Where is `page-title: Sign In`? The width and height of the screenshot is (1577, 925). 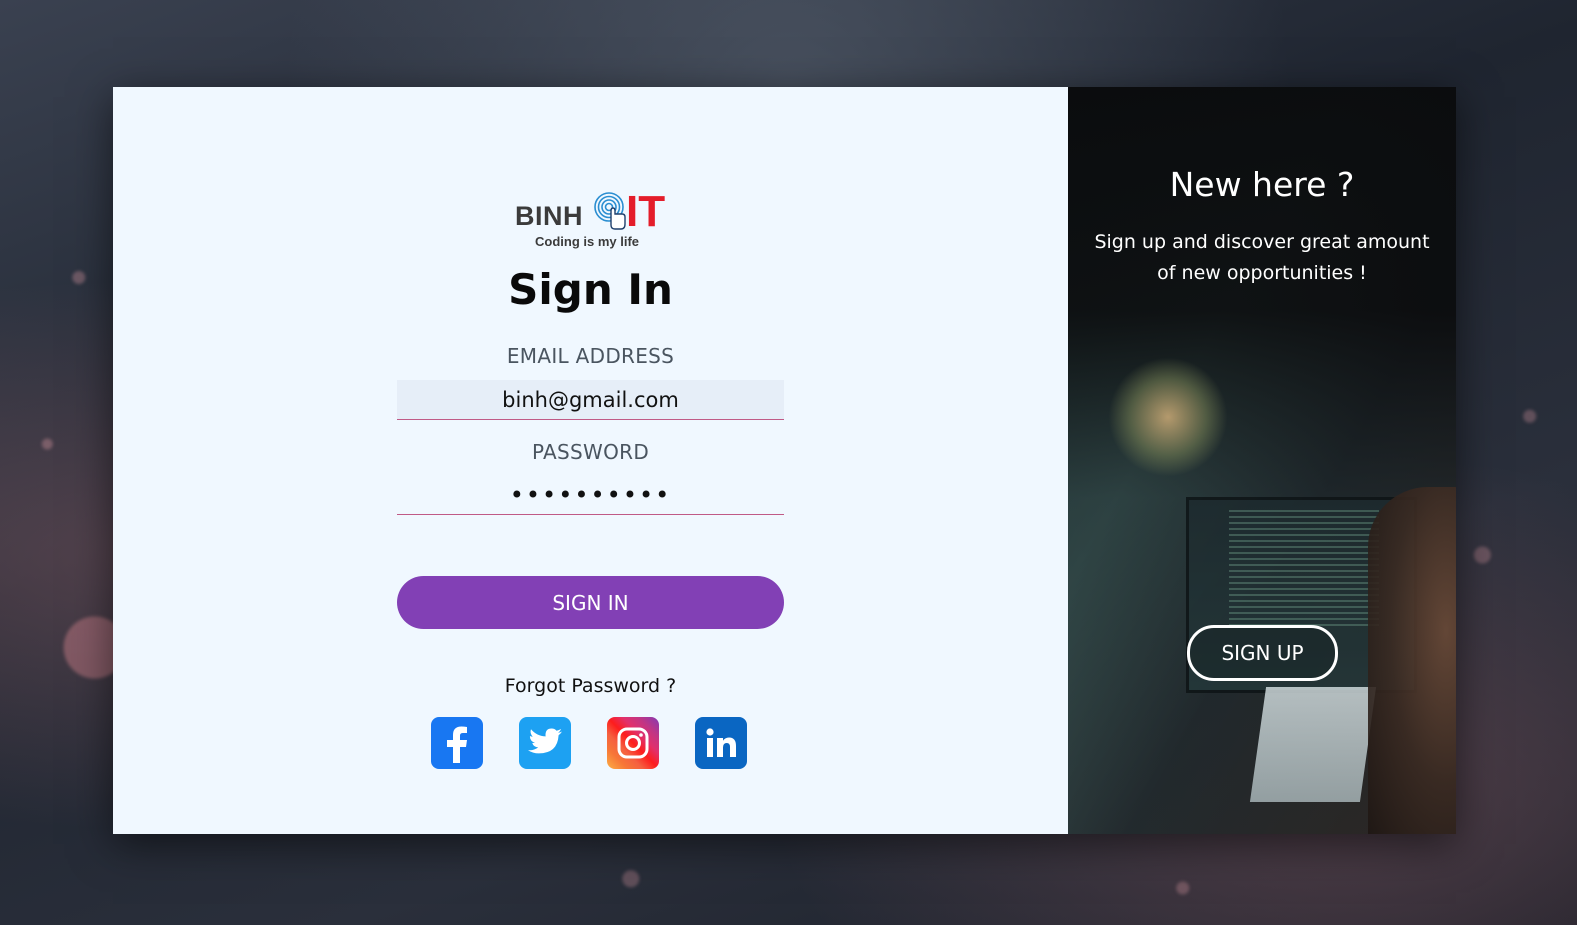 page-title: Sign In is located at coordinates (590, 289).